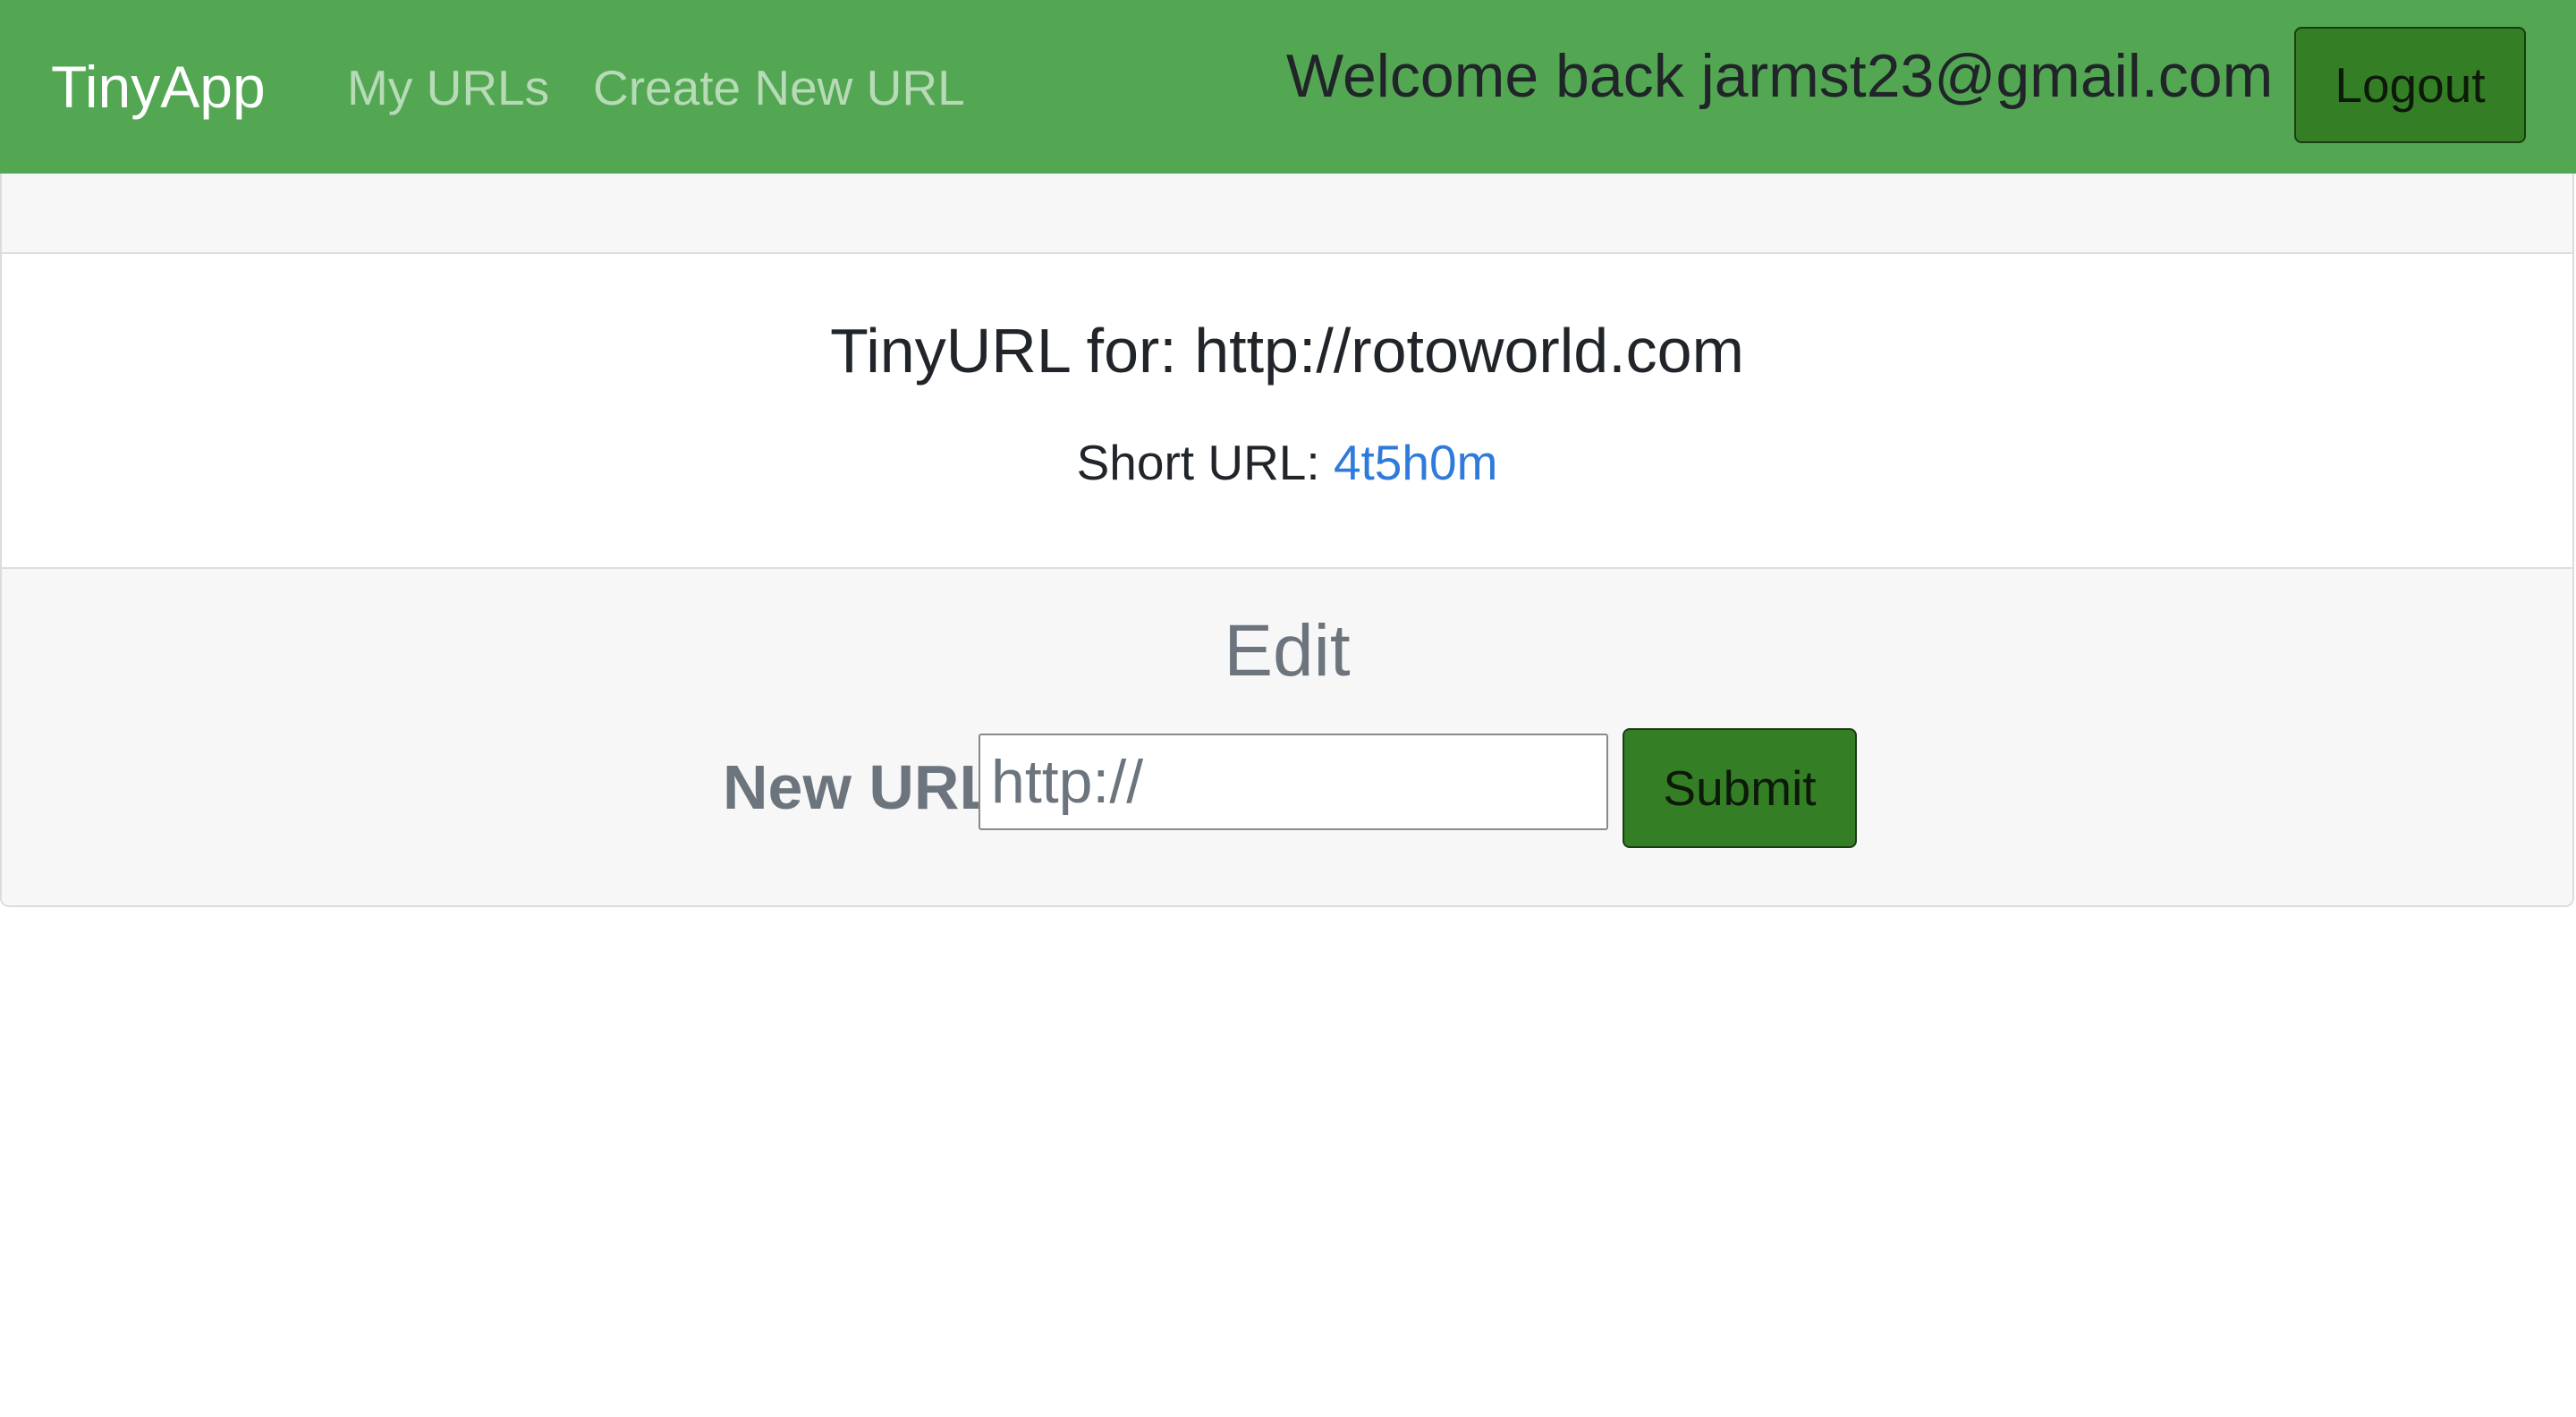 The width and height of the screenshot is (2576, 1417). I want to click on edit-heading: Edit, so click(1287, 651).